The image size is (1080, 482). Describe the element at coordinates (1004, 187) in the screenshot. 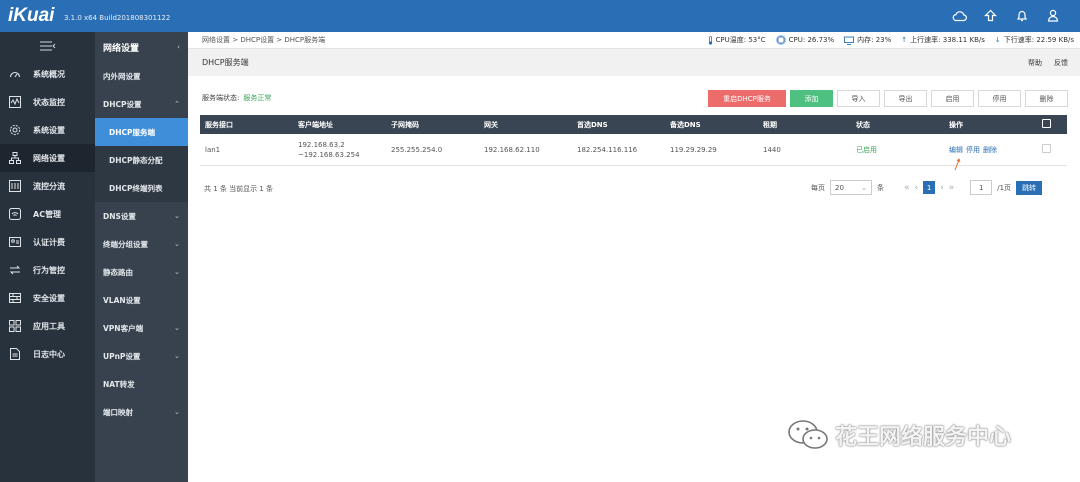

I see `total-pages: /1页` at that location.